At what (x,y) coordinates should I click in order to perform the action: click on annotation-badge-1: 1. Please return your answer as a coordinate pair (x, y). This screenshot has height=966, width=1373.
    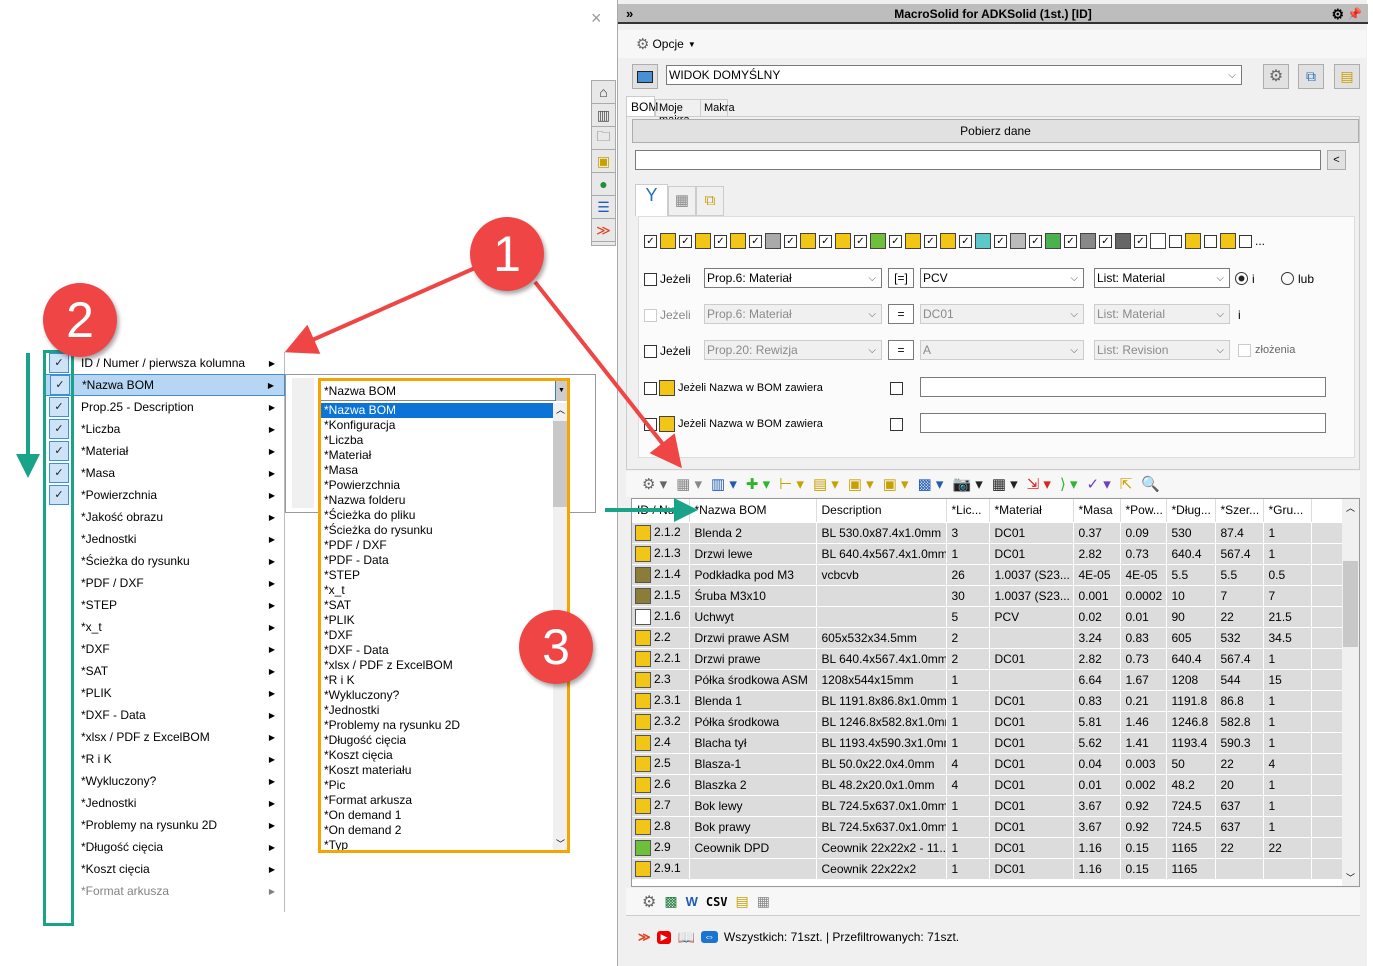
    Looking at the image, I should click on (507, 254).